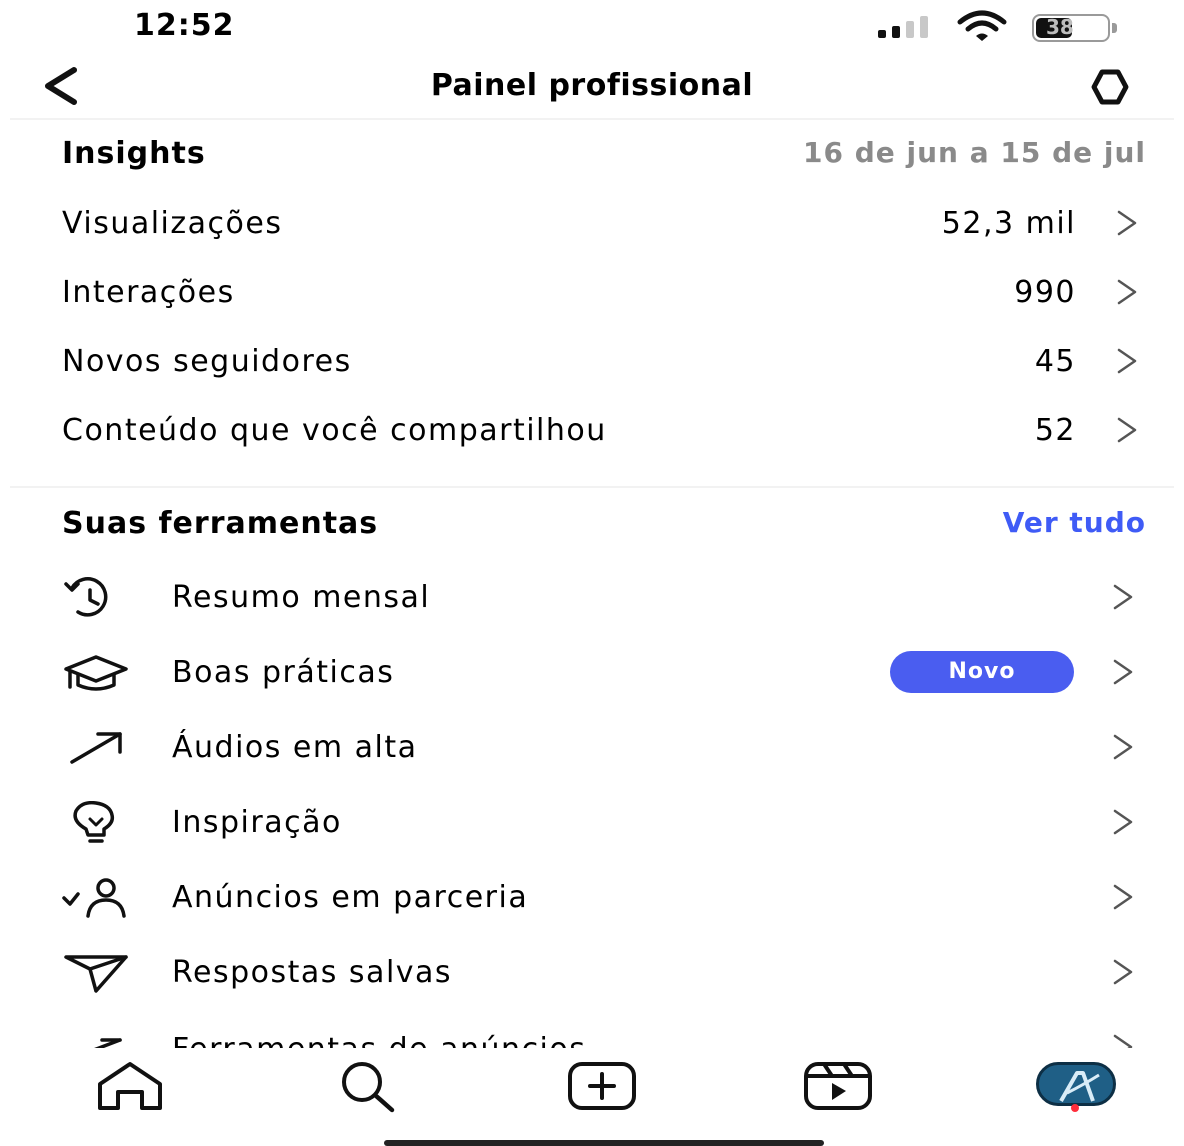  What do you see at coordinates (334, 430) in the screenshot?
I see `insight-label: Conteúdo que você compartilhou` at bounding box center [334, 430].